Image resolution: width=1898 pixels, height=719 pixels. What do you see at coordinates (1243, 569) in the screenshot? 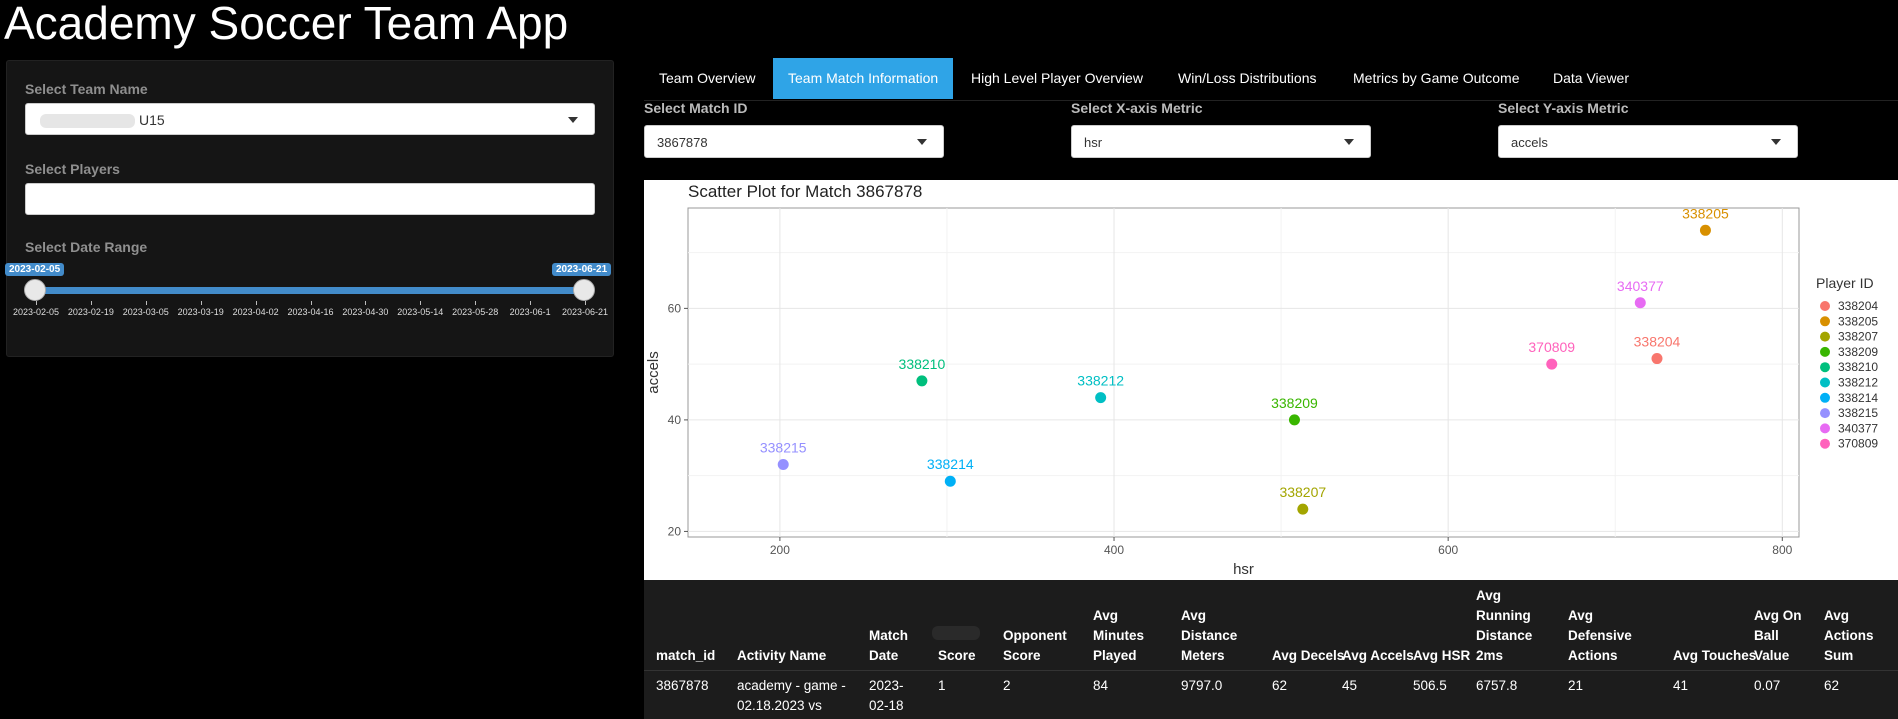
I see `x-axis-label: hsr` at bounding box center [1243, 569].